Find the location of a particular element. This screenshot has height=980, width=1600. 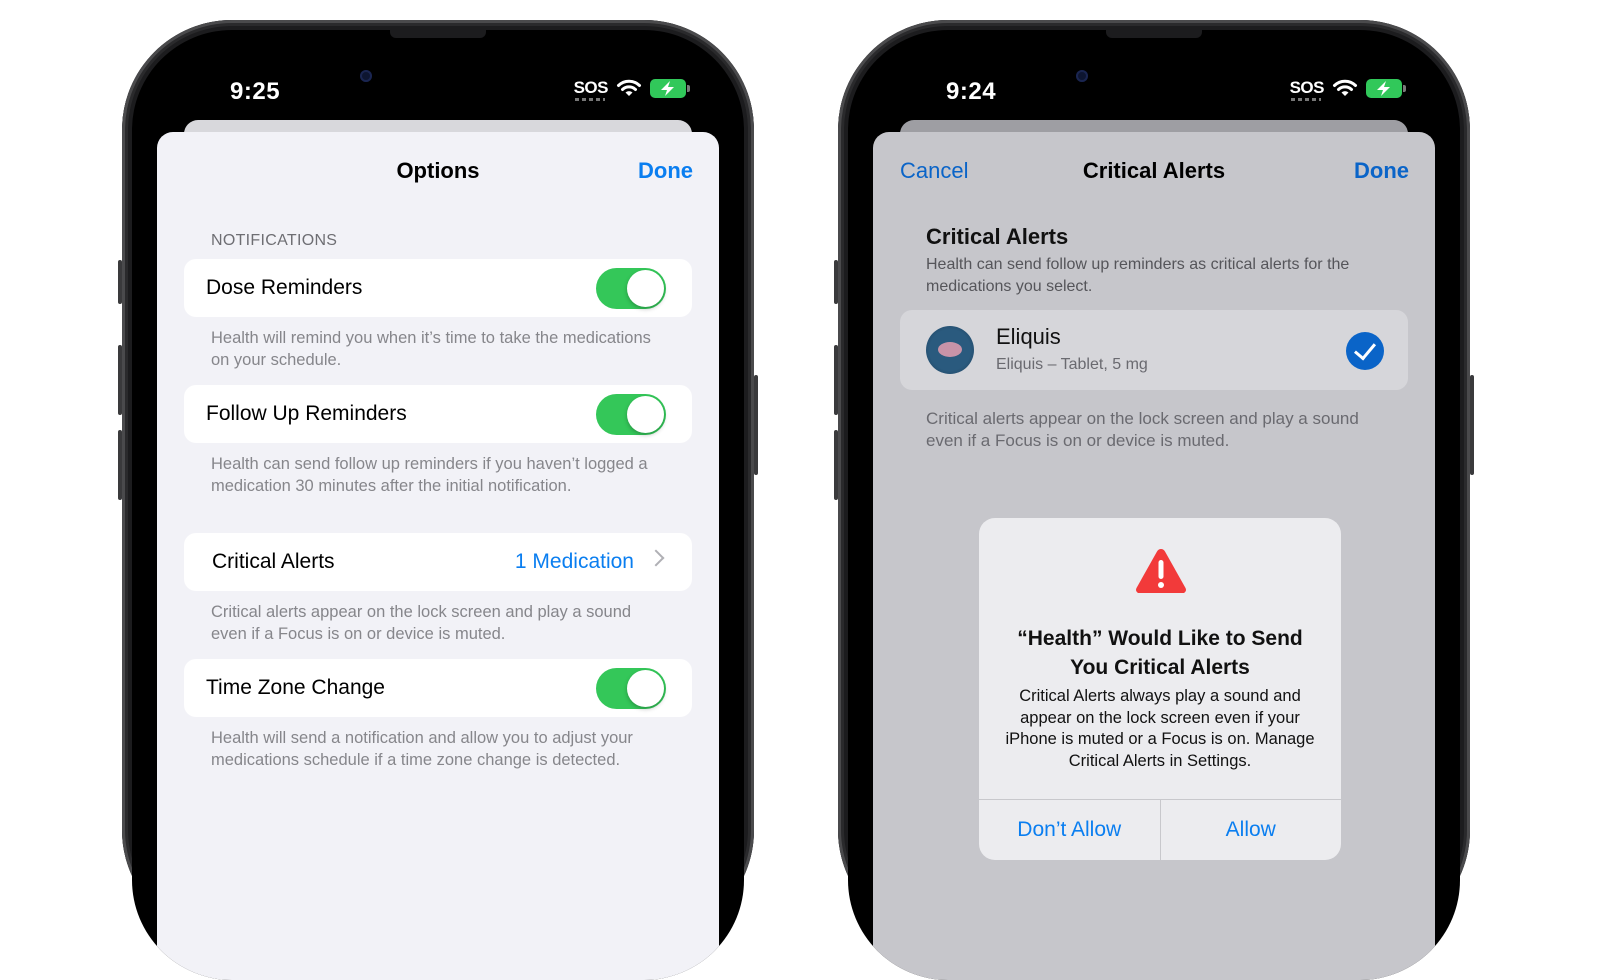

dose-reminders-toggle is located at coordinates (631, 288).